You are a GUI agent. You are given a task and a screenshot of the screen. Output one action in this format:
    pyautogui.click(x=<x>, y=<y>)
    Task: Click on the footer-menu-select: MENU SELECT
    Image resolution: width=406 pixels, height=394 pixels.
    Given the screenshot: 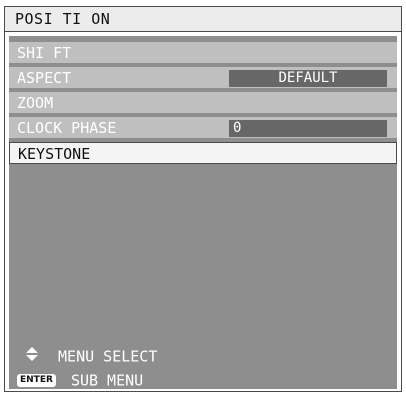 What is the action you would take?
    pyautogui.click(x=86, y=356)
    